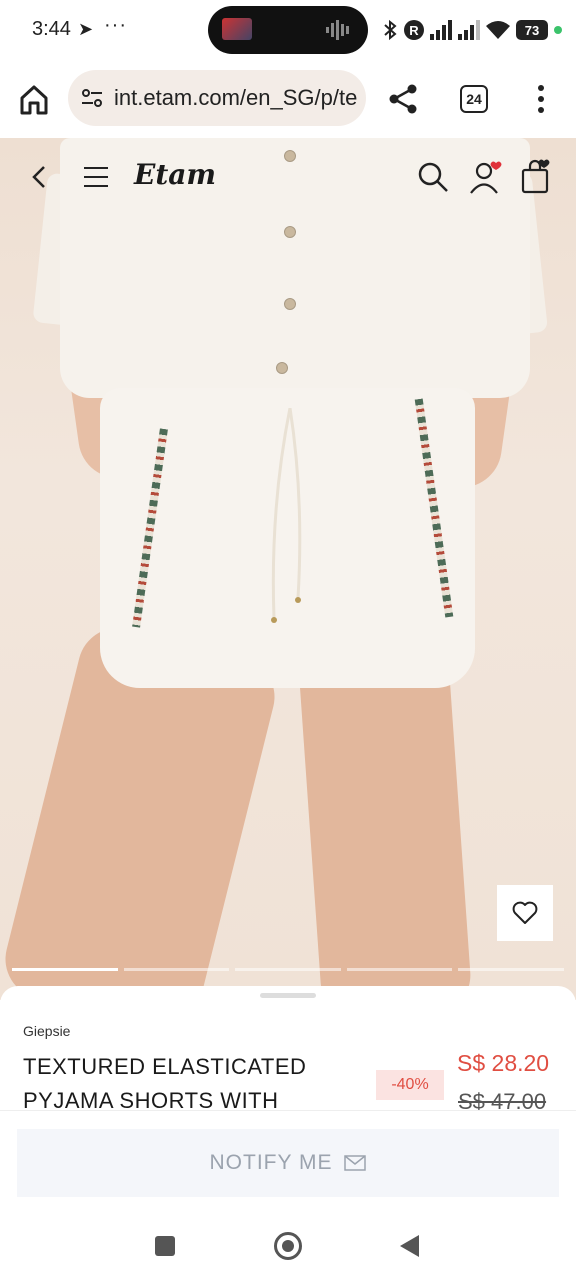 Image resolution: width=576 pixels, height=1280 pixels. I want to click on notify-me-button: NOTIFY ME, so click(288, 1163).